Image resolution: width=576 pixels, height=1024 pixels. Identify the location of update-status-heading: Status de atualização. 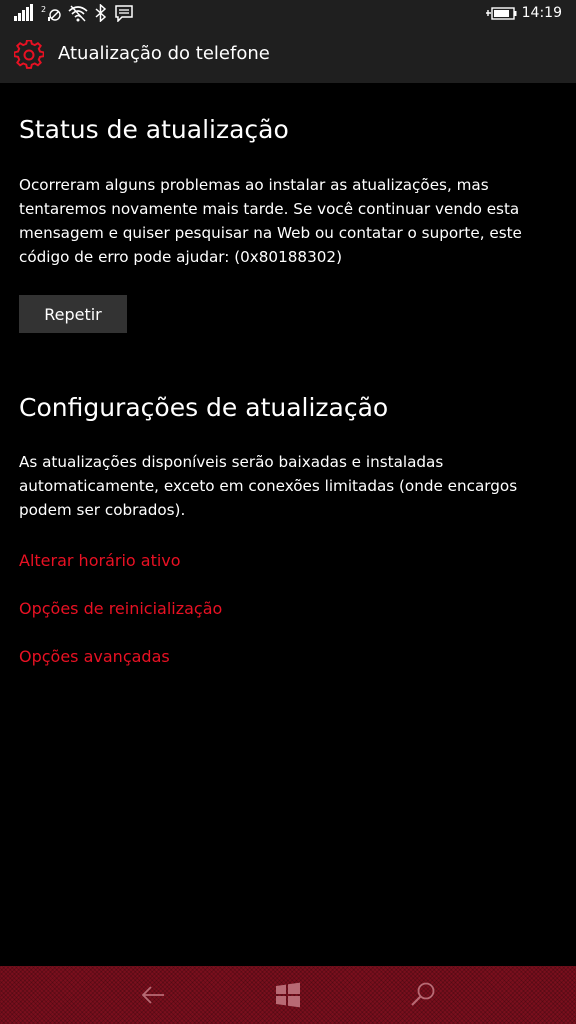
(154, 129).